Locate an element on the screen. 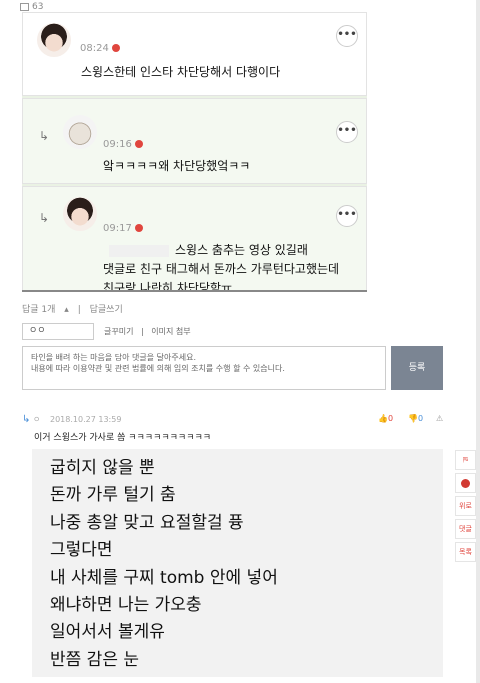  comment-time: 09:16 is located at coordinates (117, 144).